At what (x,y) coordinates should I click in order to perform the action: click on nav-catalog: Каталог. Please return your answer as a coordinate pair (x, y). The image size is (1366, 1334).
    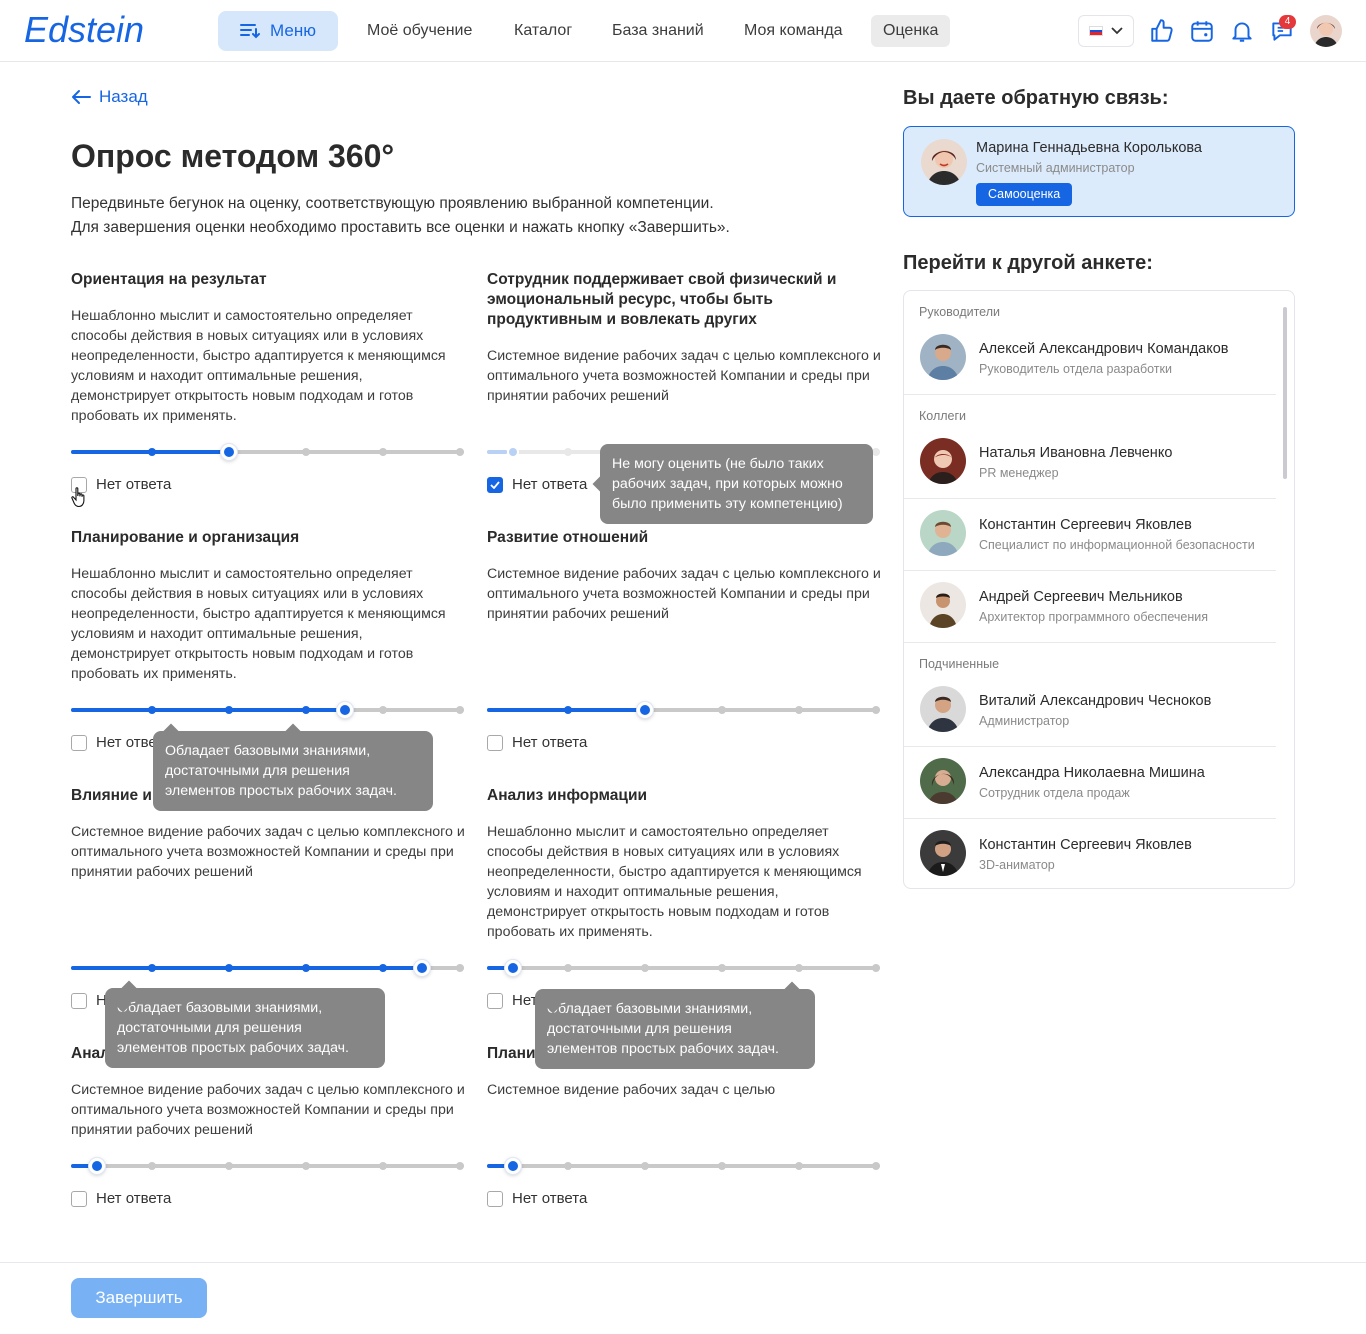
    Looking at the image, I should click on (543, 31).